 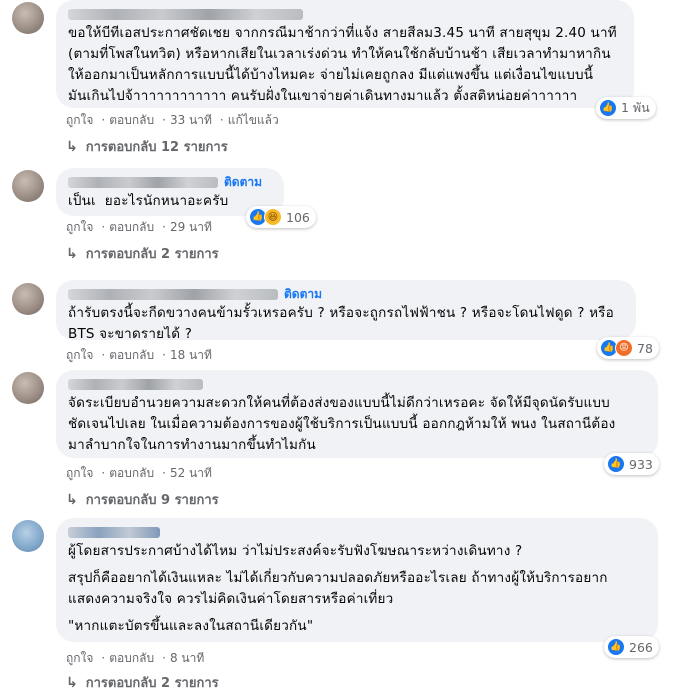 What do you see at coordinates (148, 201) in the screenshot?
I see `comment-text: เป็นเ ยอะไรนักหนาอะครับ` at bounding box center [148, 201].